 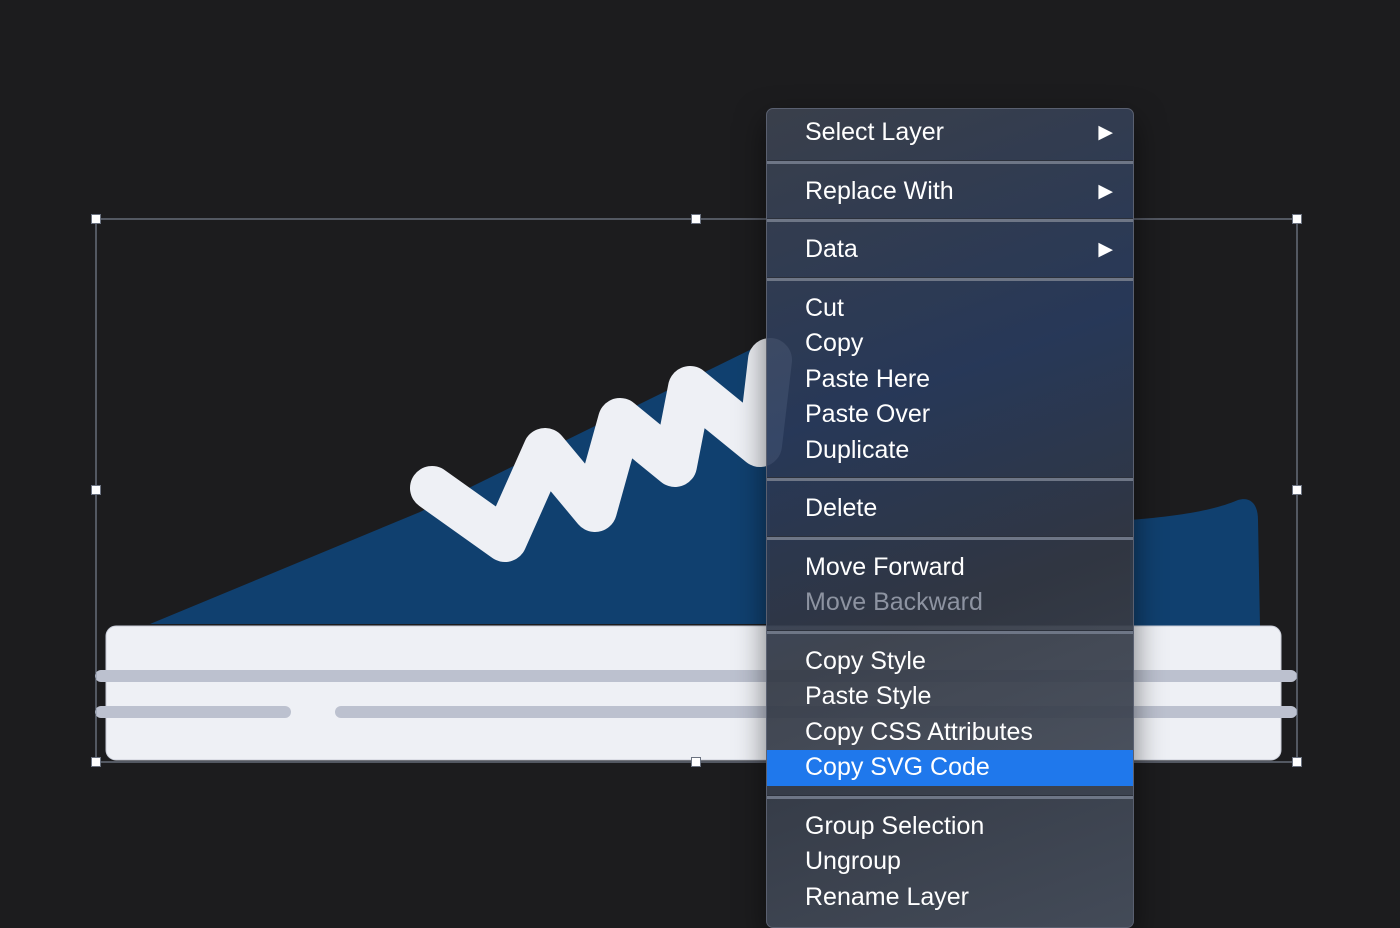 What do you see at coordinates (950, 415) in the screenshot?
I see `menu-item-paste-over: Paste Over` at bounding box center [950, 415].